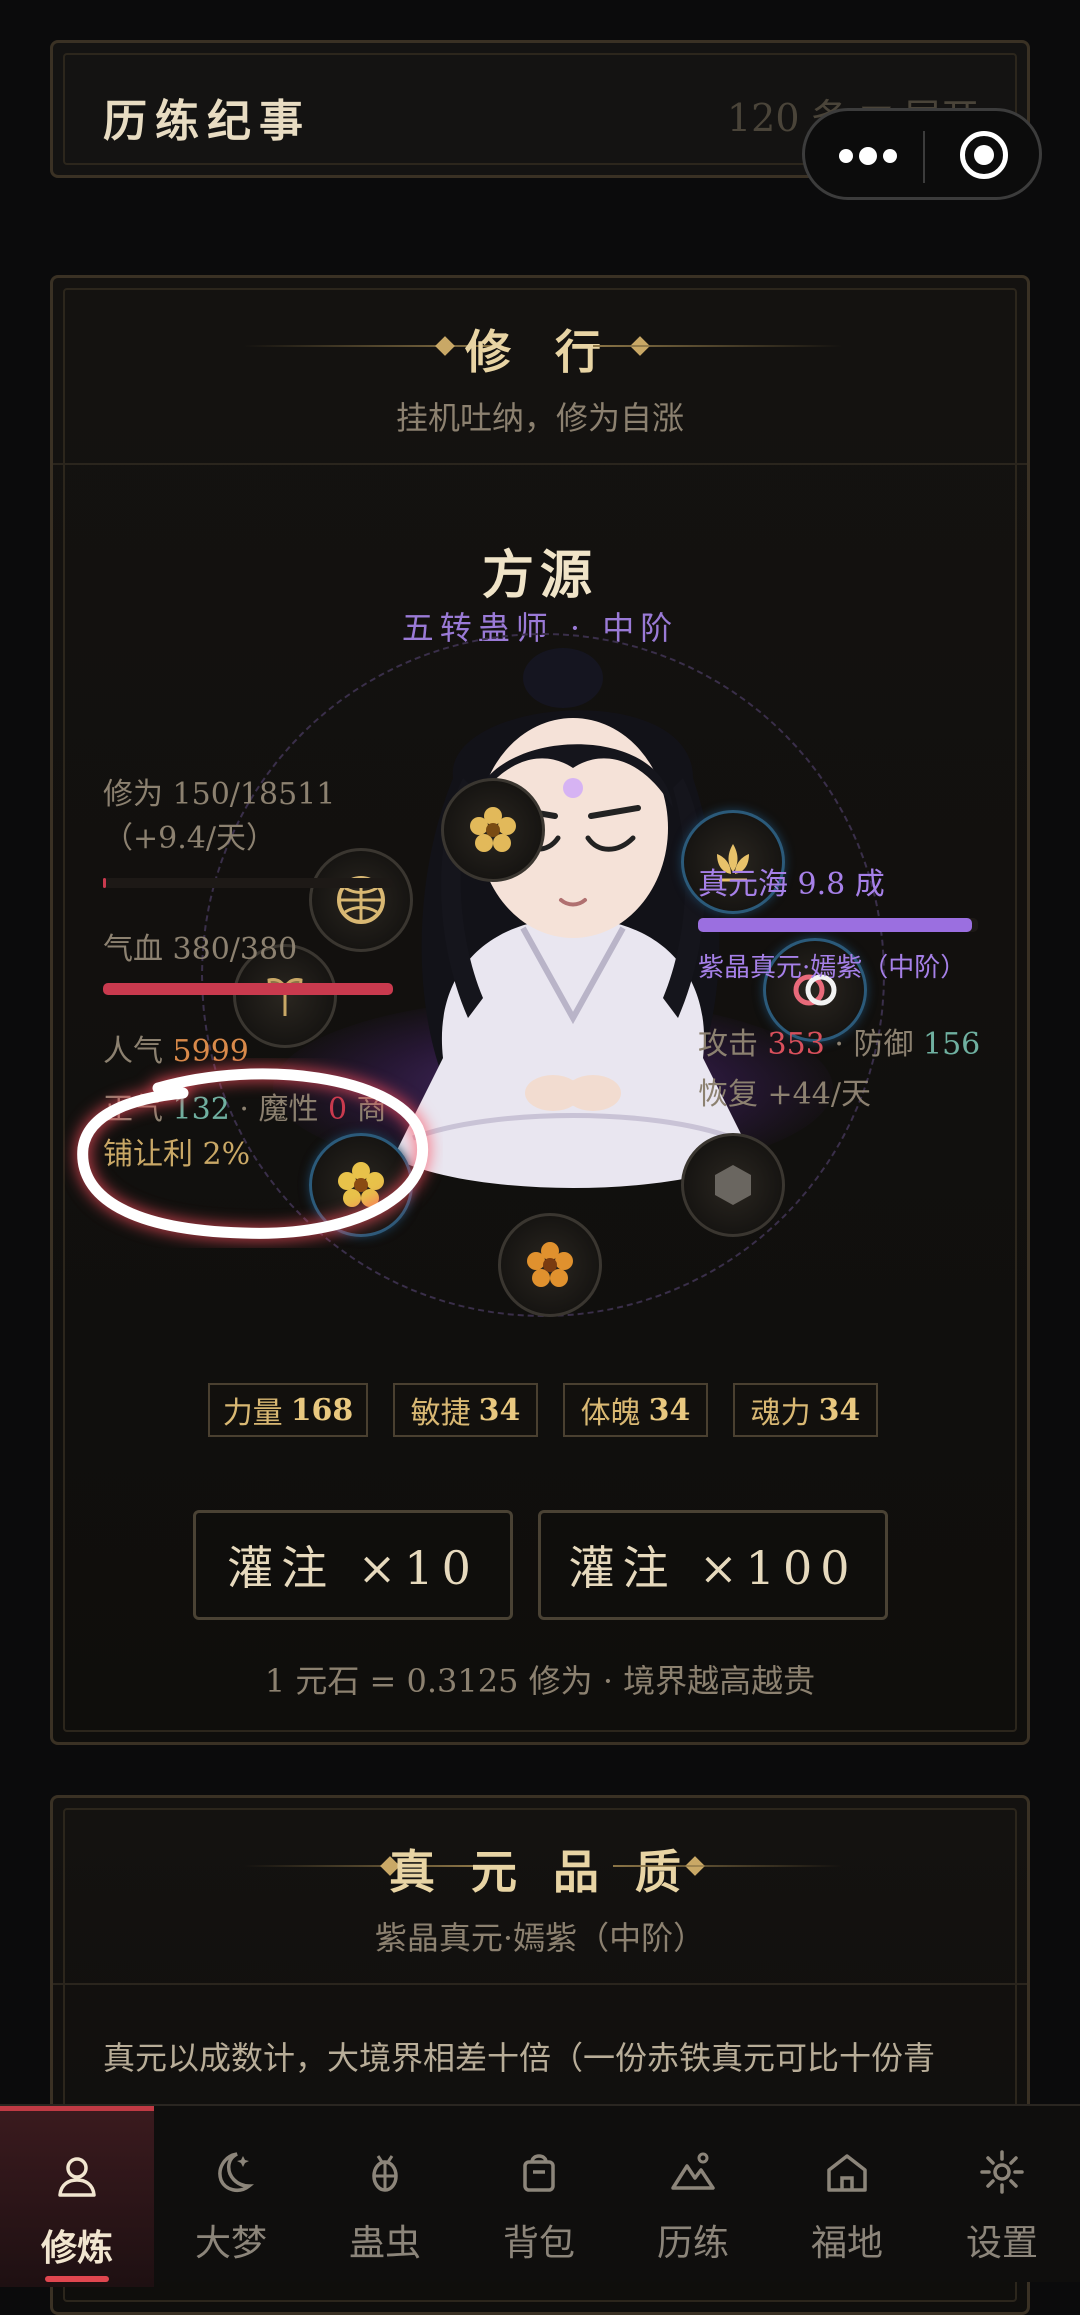 This screenshot has width=1080, height=2315. Describe the element at coordinates (353, 1565) in the screenshot. I see `infuse-10-button: 灌注 ×10` at that location.